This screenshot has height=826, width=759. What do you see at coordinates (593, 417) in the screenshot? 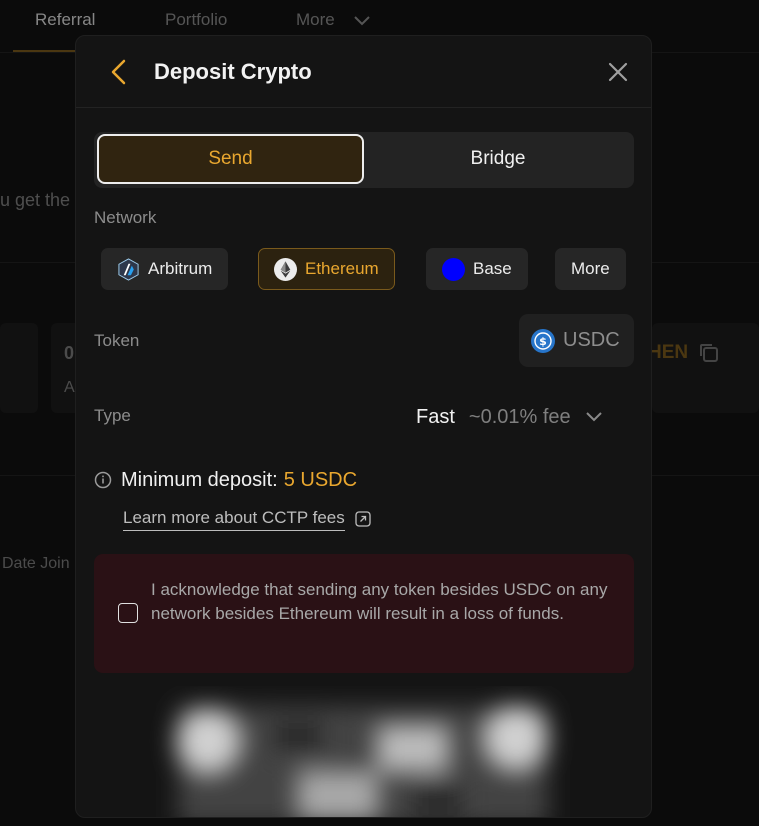
I see `chevron-down-icon` at bounding box center [593, 417].